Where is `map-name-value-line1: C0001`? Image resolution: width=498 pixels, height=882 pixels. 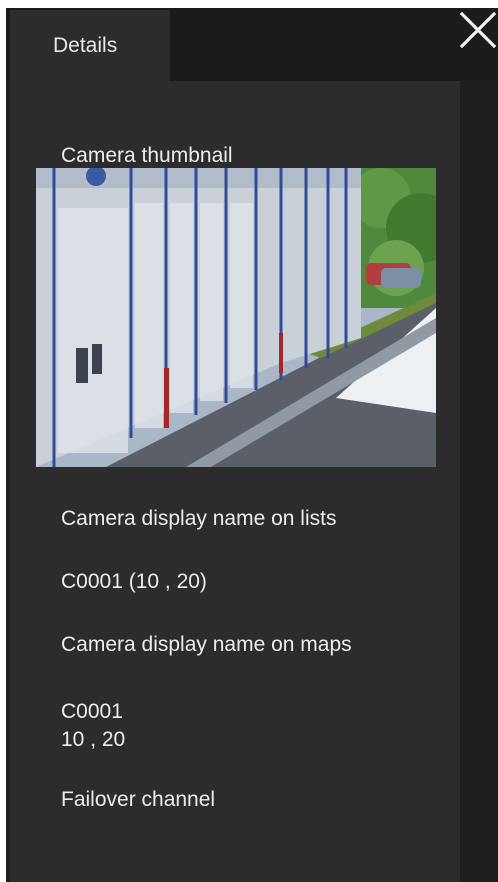
map-name-value-line1: C0001 is located at coordinates (92, 711).